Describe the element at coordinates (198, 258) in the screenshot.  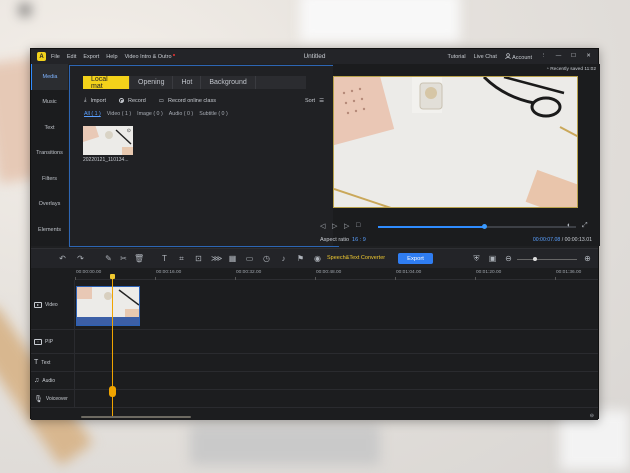
I see `zoom-tool-icon: ⊡` at that location.